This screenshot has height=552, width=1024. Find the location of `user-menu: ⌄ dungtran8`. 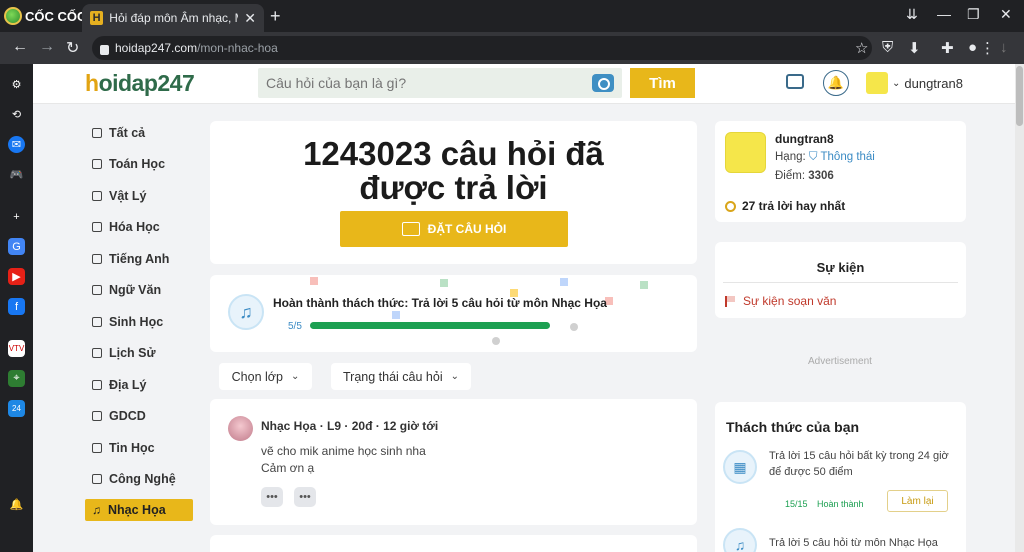

user-menu: ⌄ dungtran8 is located at coordinates (914, 83).